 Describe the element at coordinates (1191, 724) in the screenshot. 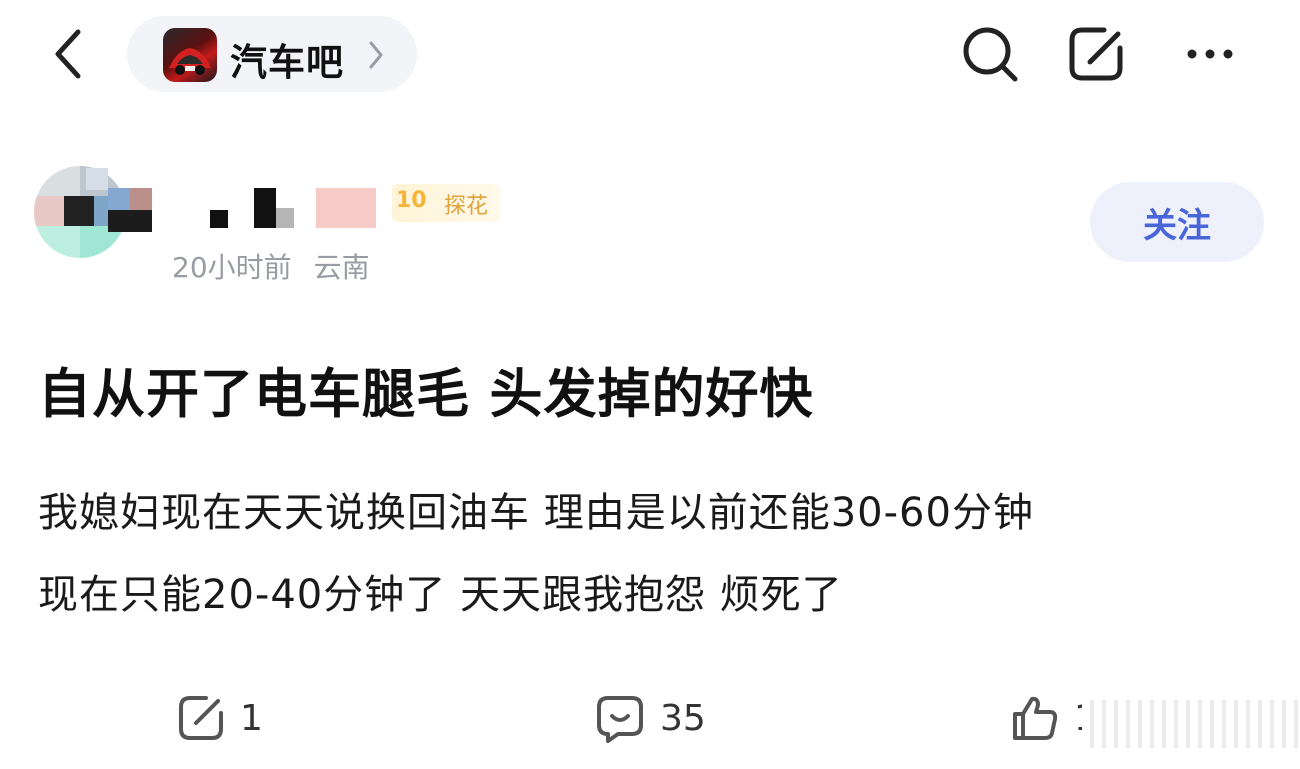

I see `mosaic-overlay` at that location.